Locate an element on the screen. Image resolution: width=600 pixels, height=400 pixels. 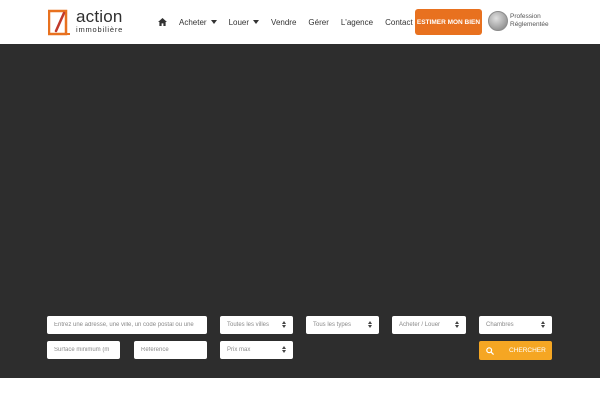
reference-input is located at coordinates (174, 350).